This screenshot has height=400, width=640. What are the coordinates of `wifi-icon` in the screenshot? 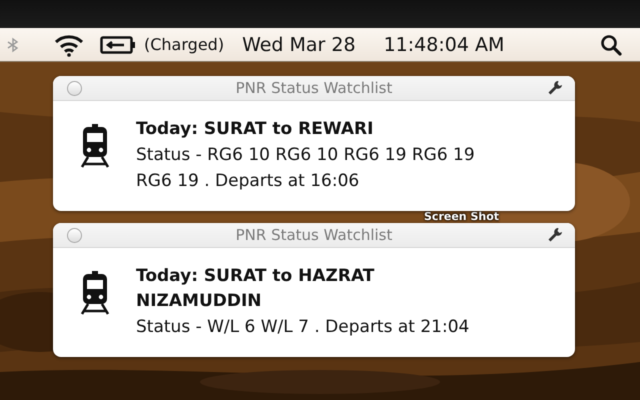 It's located at (69, 44).